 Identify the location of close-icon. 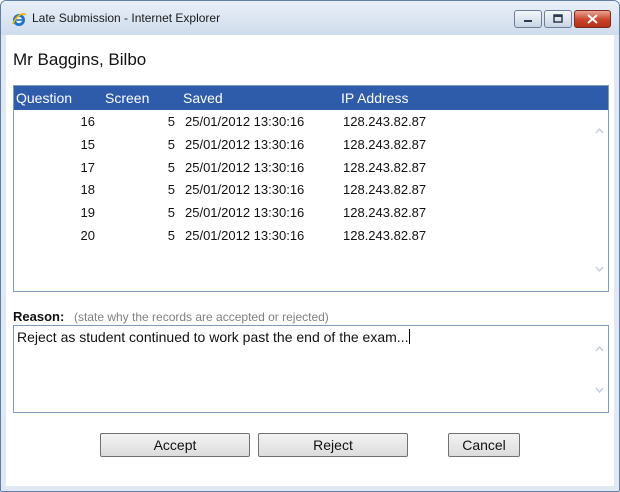
(592, 19).